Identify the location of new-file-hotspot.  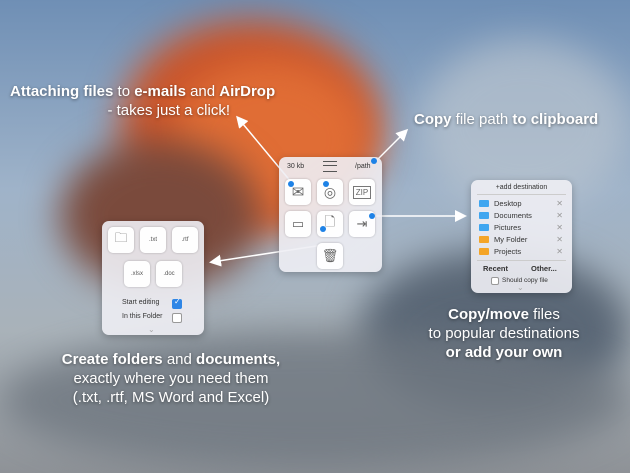
(323, 229).